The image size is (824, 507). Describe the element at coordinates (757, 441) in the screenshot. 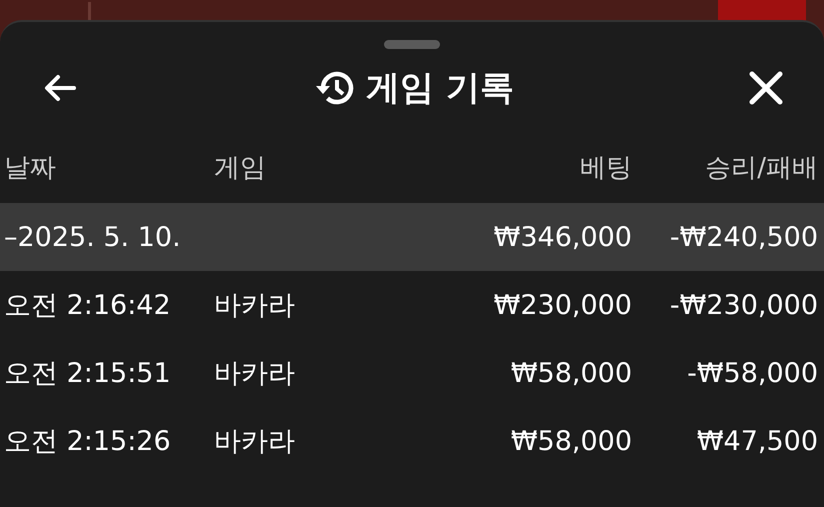

I see `table-cell-text: ₩47,500` at that location.